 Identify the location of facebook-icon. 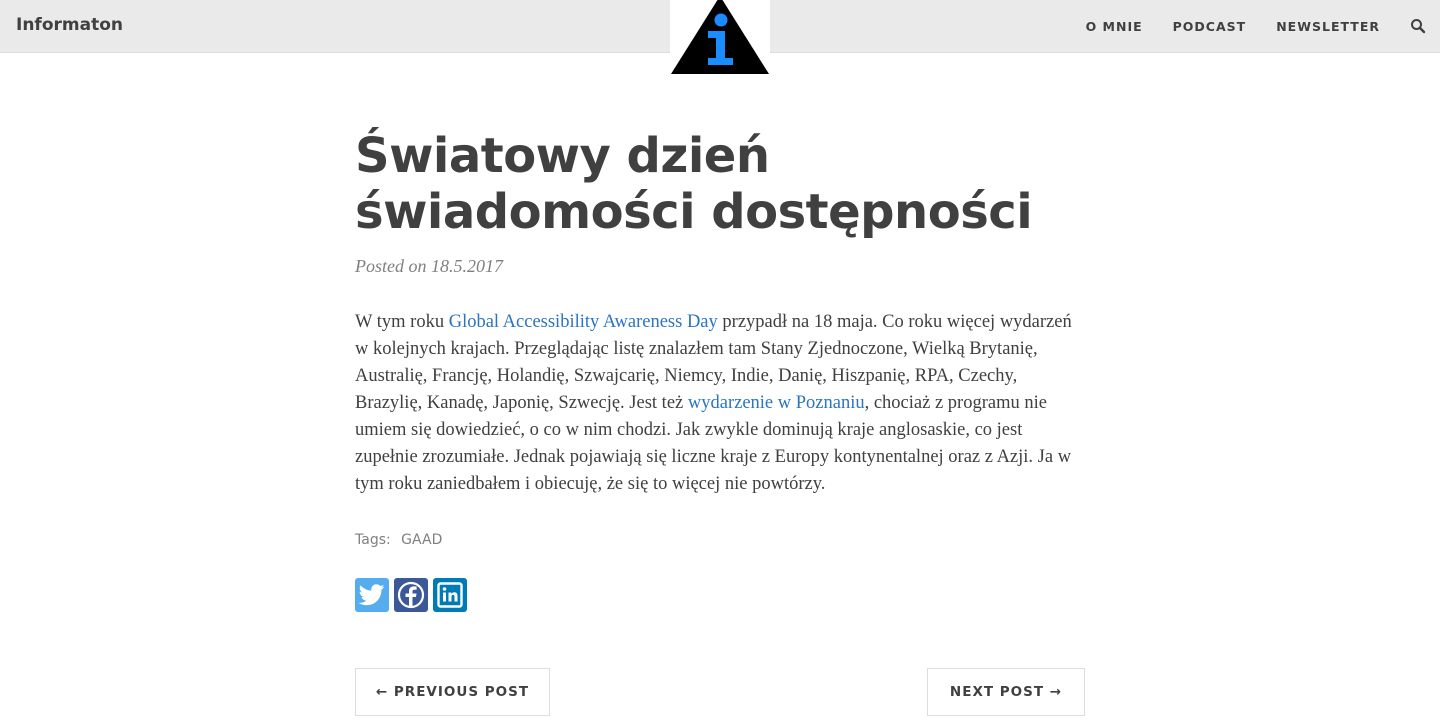
(411, 595).